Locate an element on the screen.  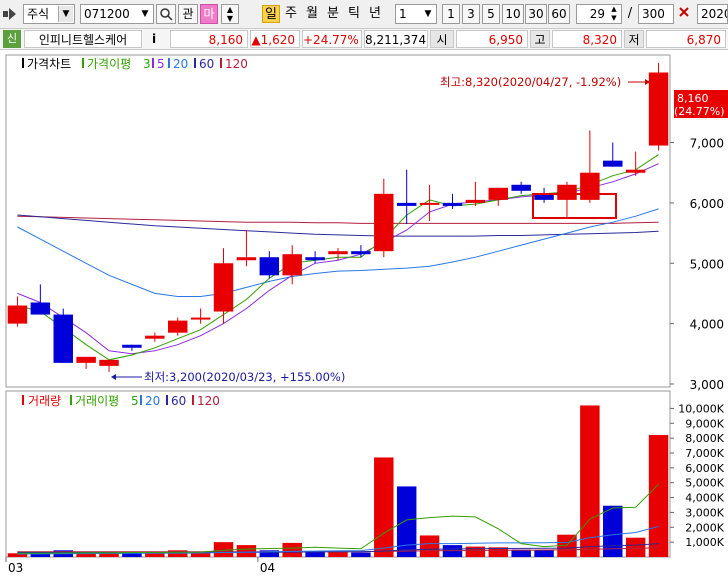
low-price: 6,870 is located at coordinates (686, 39).